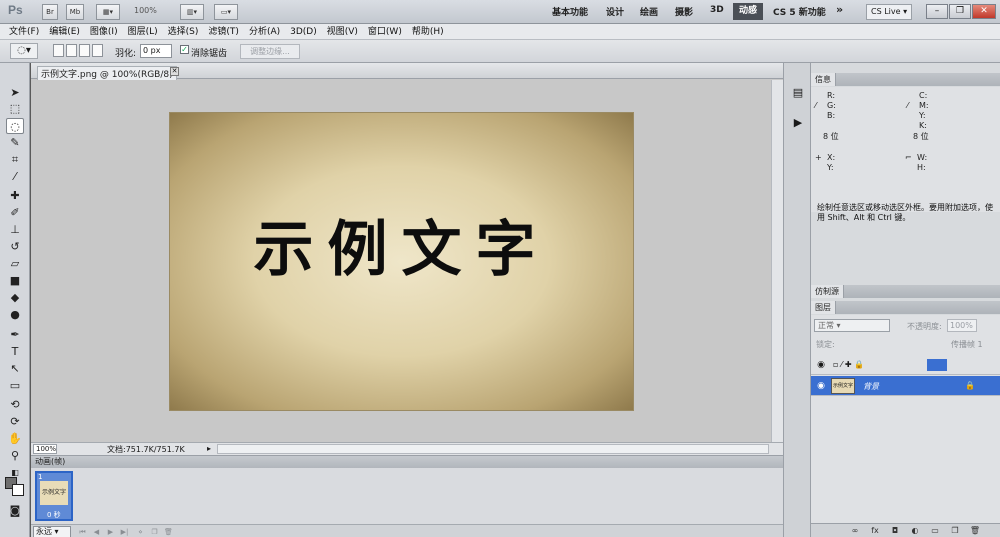 The height and width of the screenshot is (537, 1000). What do you see at coordinates (823, 79) in the screenshot?
I see `info-panel-tab: 信息` at bounding box center [823, 79].